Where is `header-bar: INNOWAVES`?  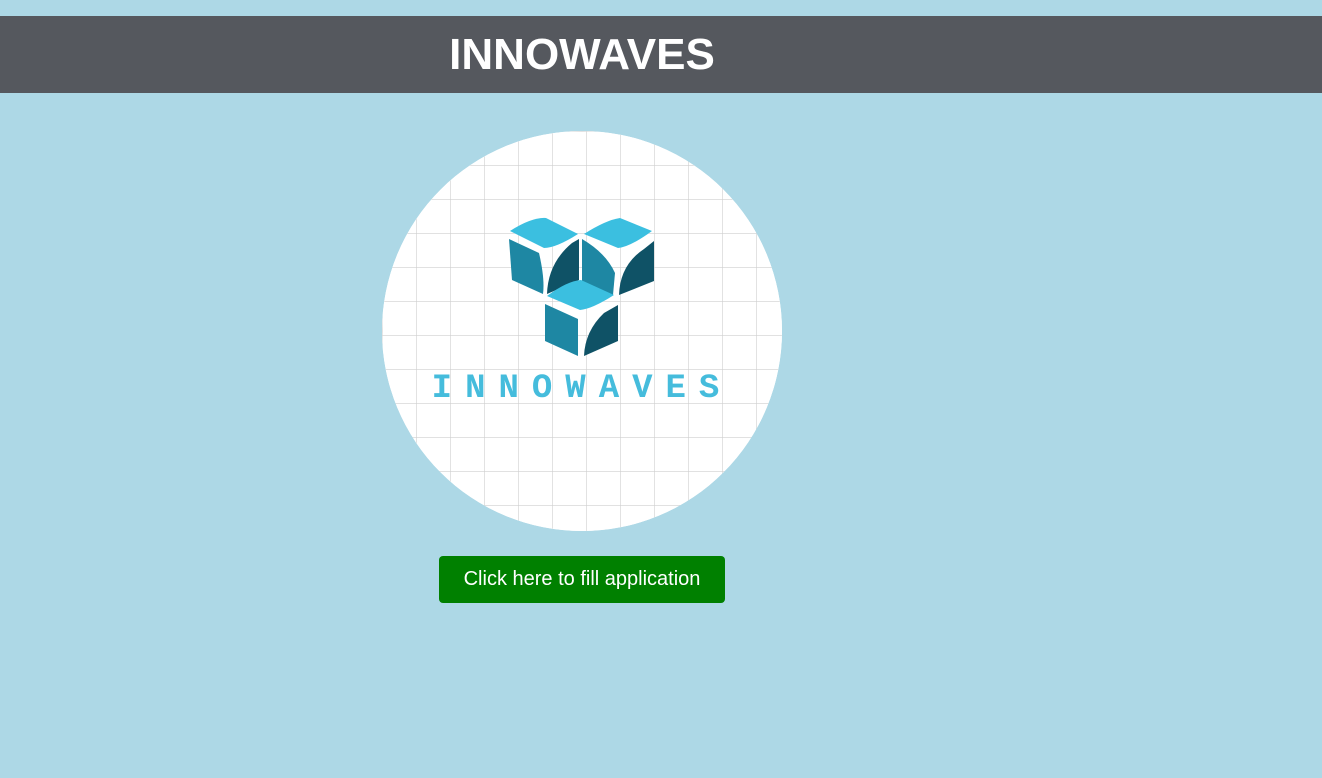
header-bar: INNOWAVES is located at coordinates (661, 54).